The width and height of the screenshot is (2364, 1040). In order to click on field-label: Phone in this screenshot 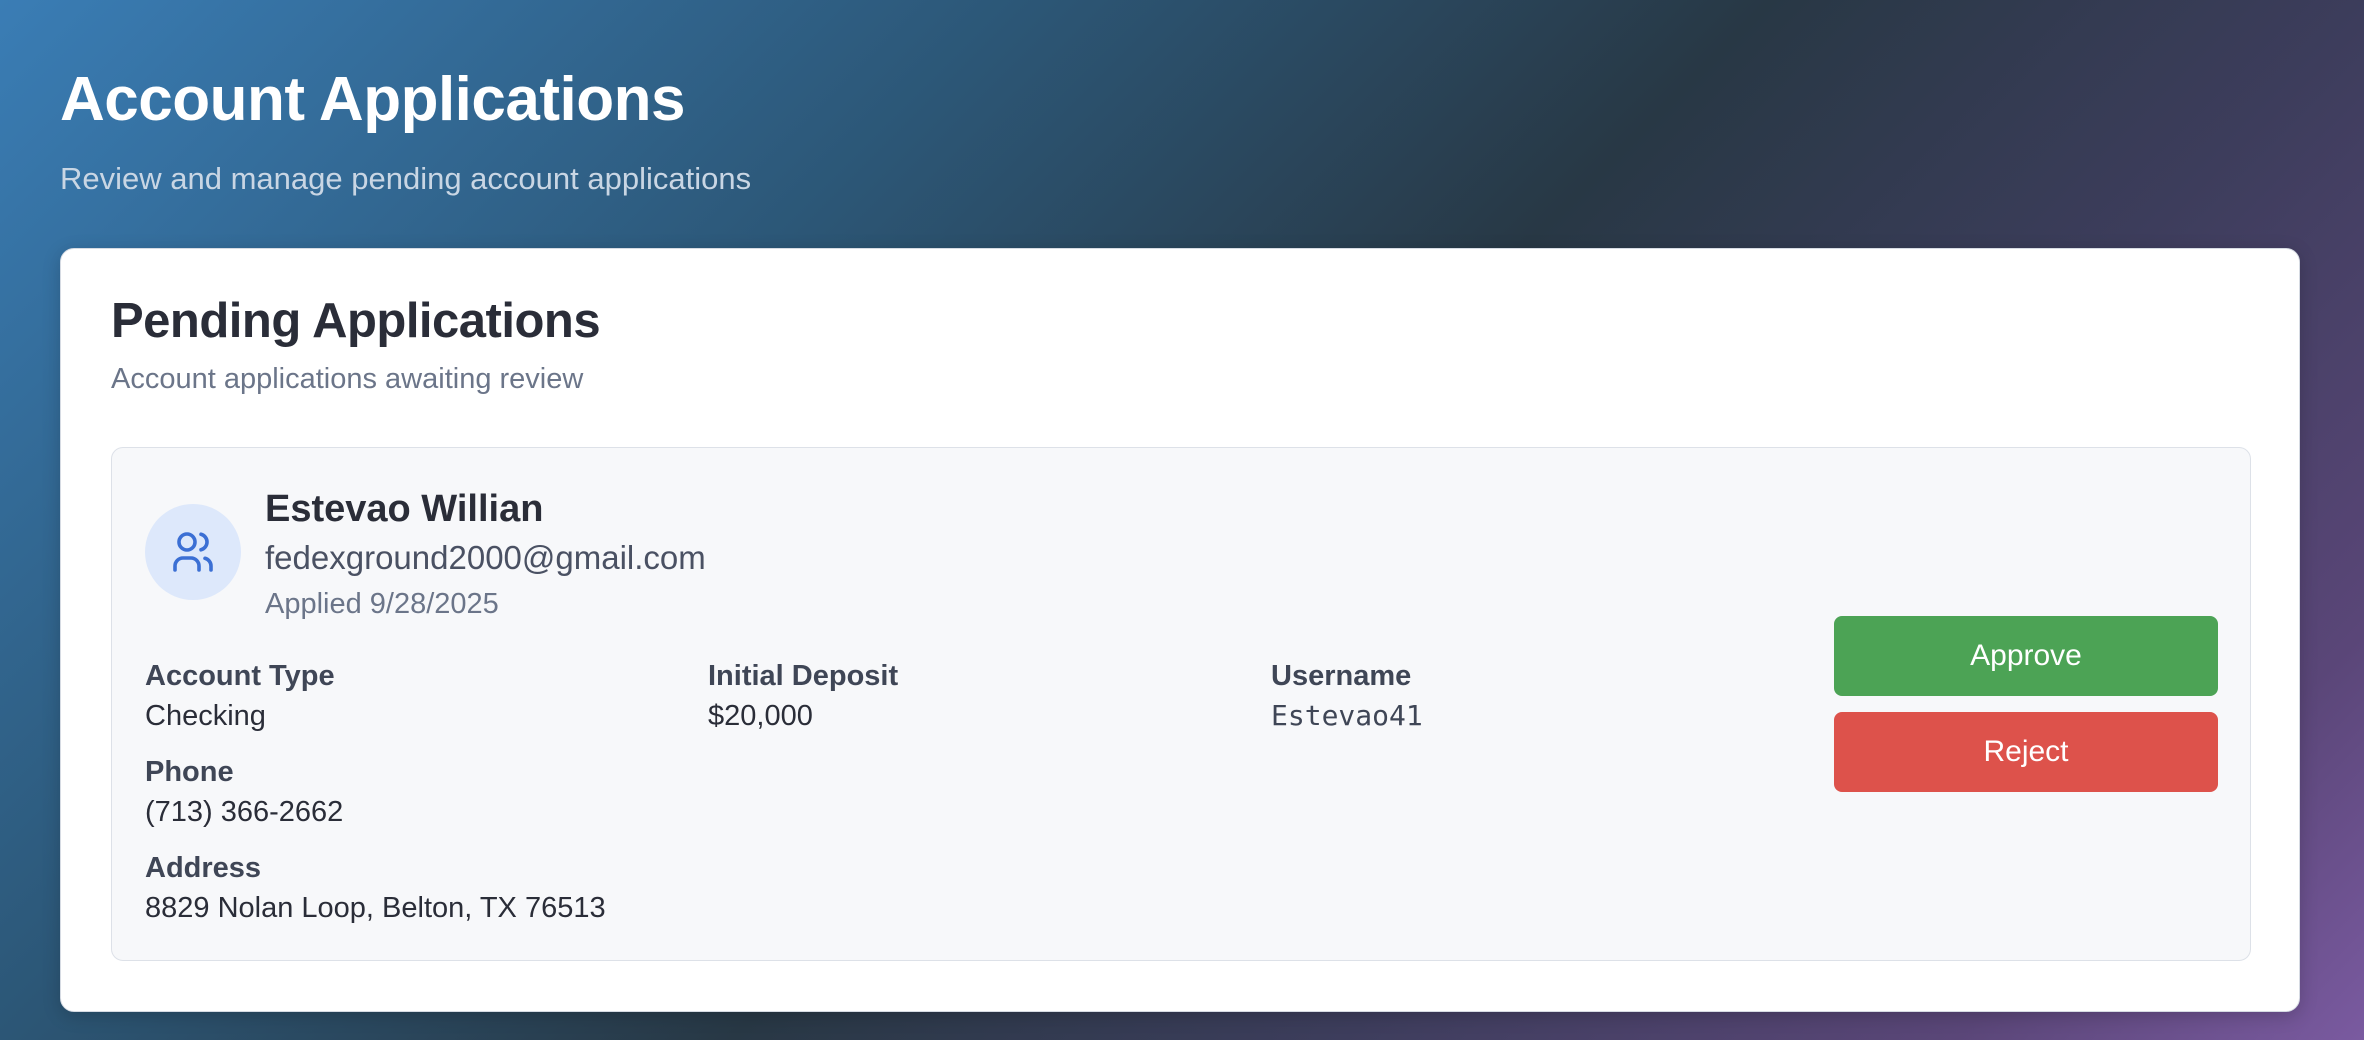, I will do `click(189, 772)`.